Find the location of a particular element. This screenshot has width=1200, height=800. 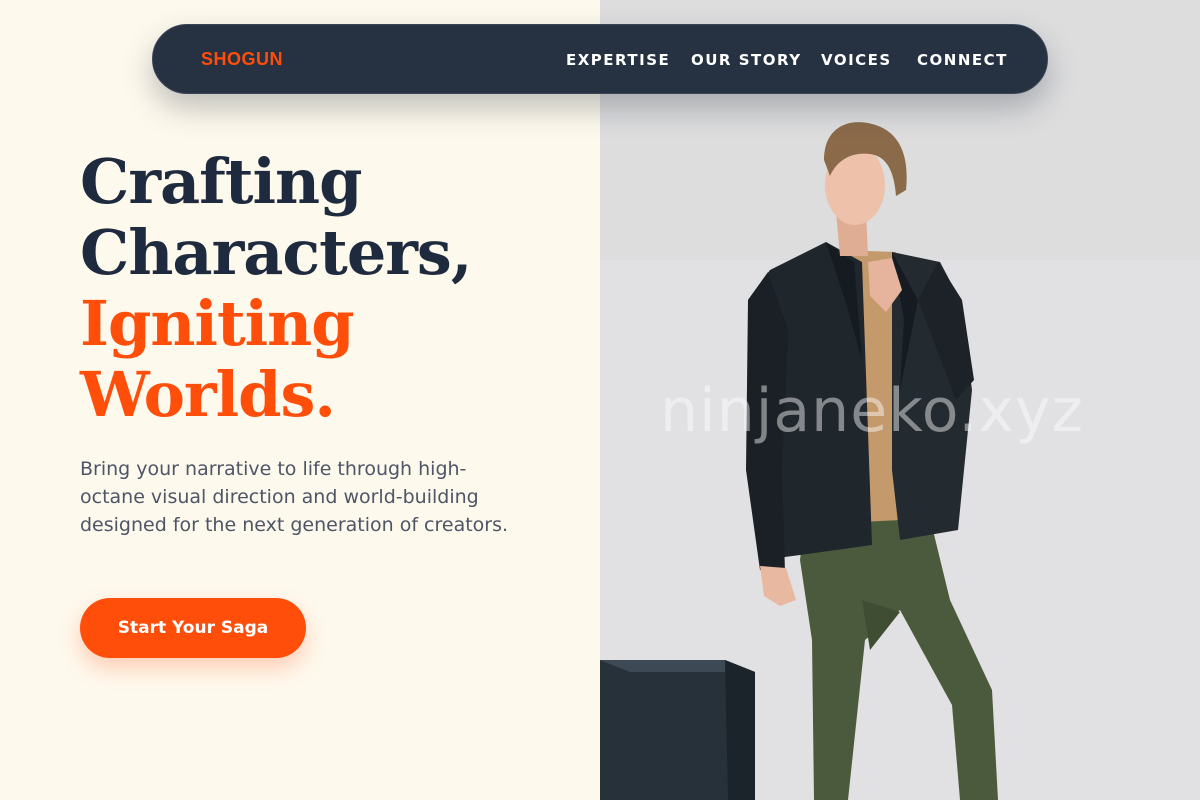

watermark-text: ninjaneko.xyz is located at coordinates (872, 411).